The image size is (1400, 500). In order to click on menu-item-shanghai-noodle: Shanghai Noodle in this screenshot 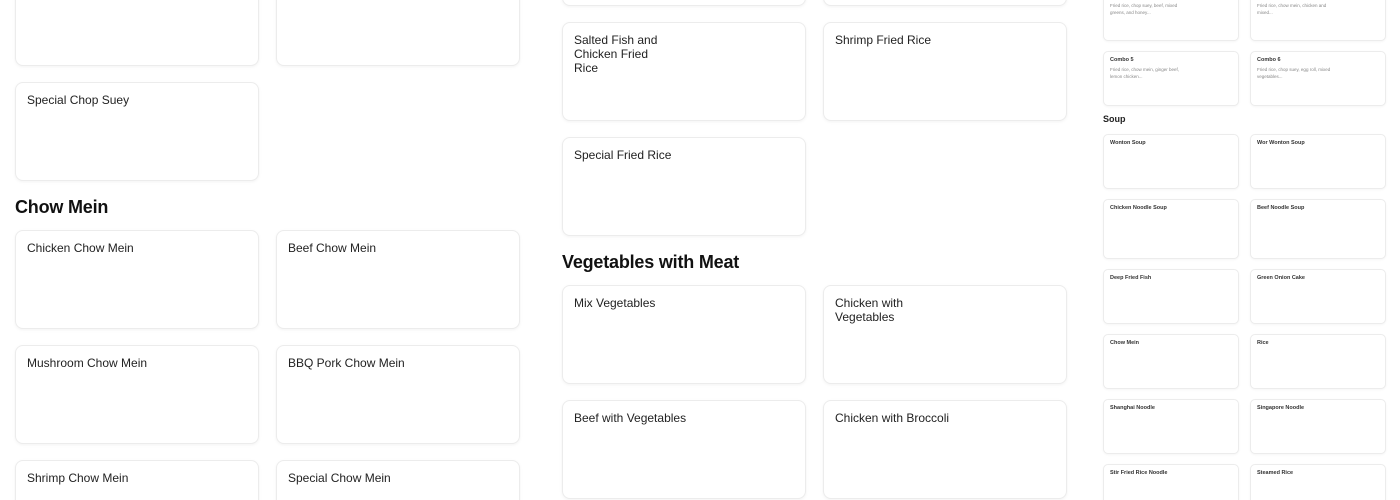, I will do `click(1171, 426)`.